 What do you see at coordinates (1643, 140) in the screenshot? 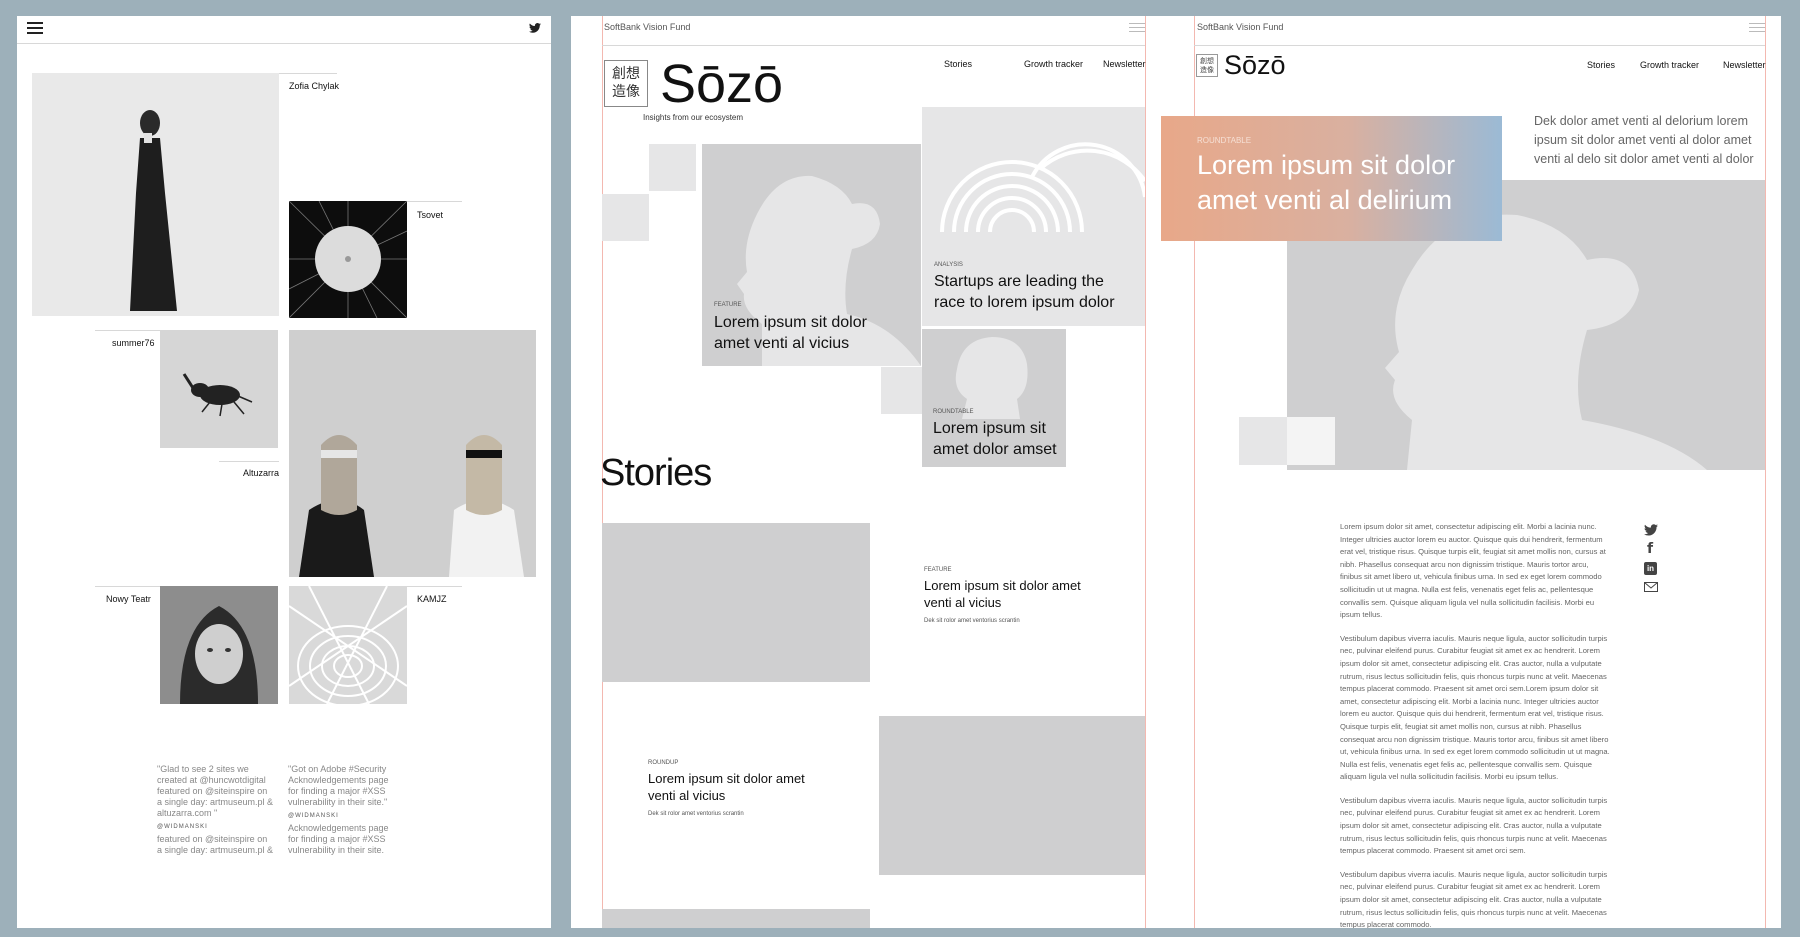
I see `dek-line: ipsum sit dolor amet venti al dolor amet` at bounding box center [1643, 140].